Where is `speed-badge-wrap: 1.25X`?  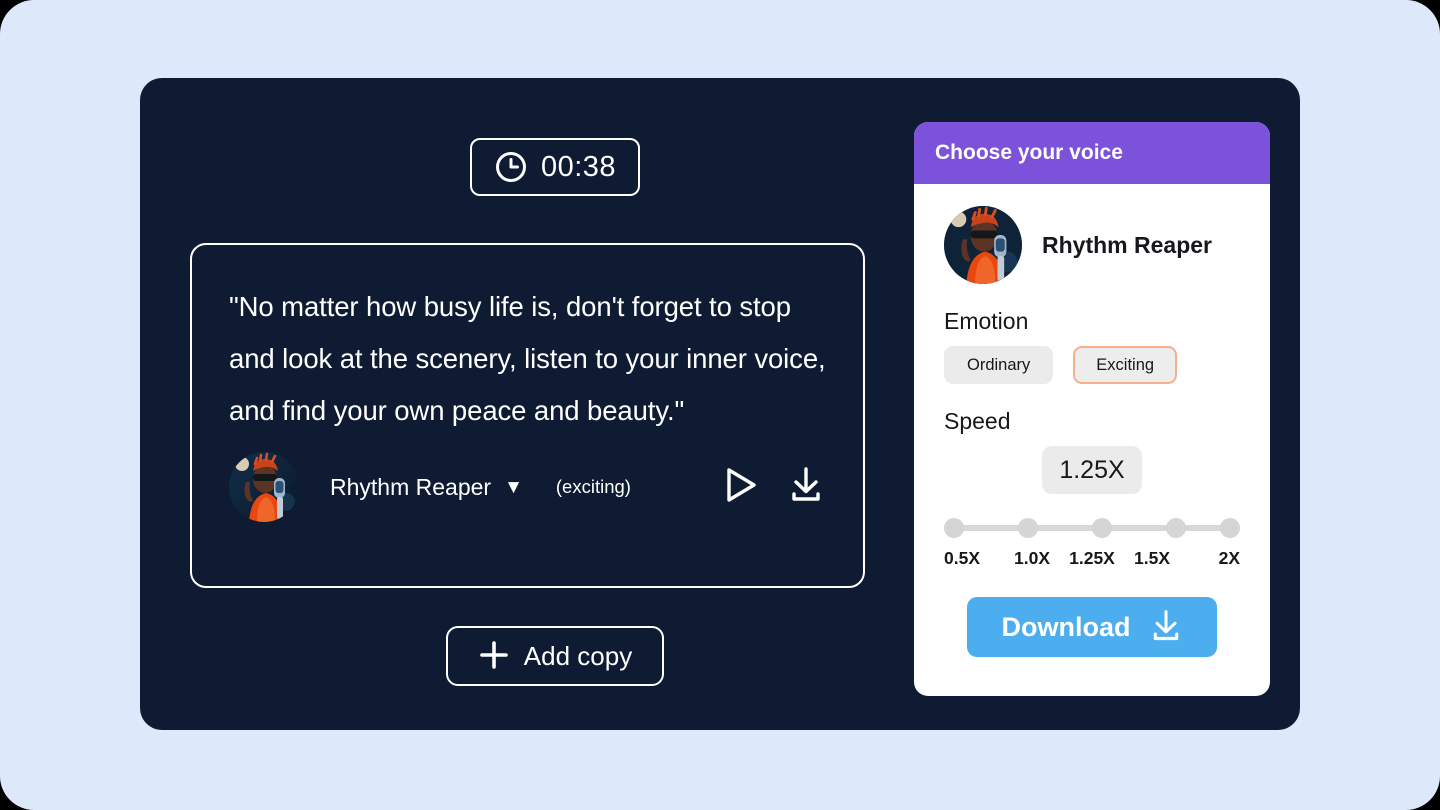 speed-badge-wrap: 1.25X is located at coordinates (1092, 470).